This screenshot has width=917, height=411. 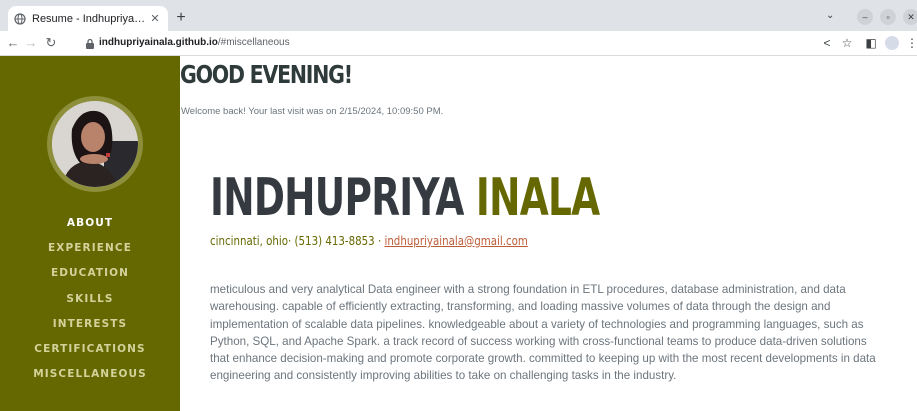 I want to click on sidebar-item-about: ABOUT, so click(x=90, y=223).